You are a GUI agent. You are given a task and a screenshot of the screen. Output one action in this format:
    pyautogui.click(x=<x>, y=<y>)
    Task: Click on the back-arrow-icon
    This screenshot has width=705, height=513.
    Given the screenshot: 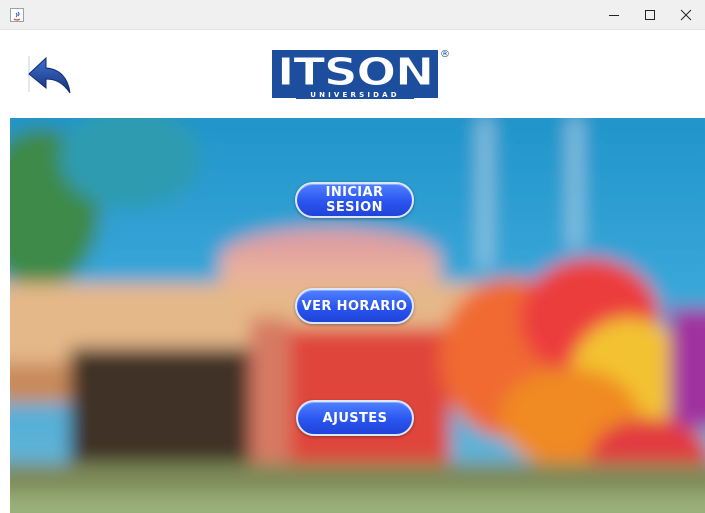 What is the action you would take?
    pyautogui.click(x=49, y=75)
    